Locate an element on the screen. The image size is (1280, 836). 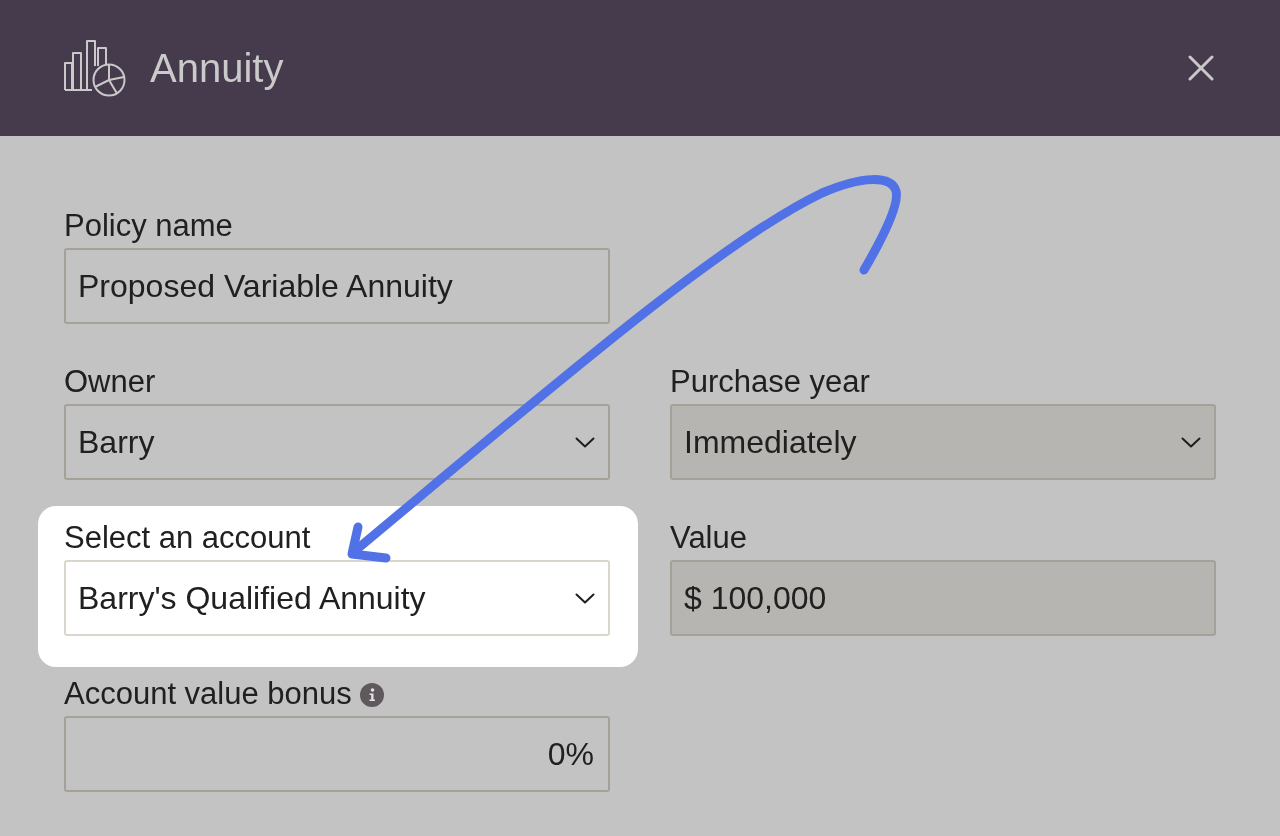
select-field: Barry's Qualified Annuity is located at coordinates (337, 598).